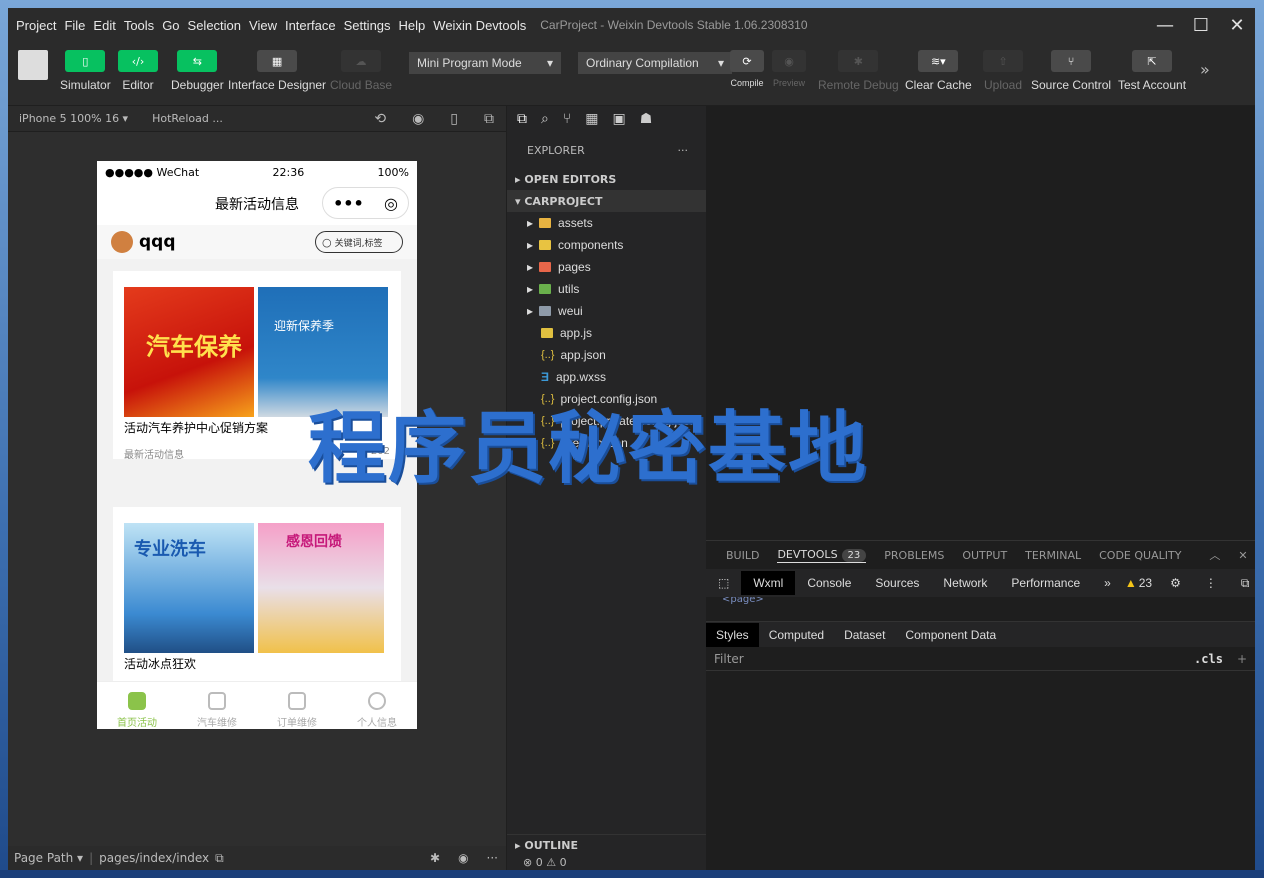  What do you see at coordinates (729, 659) in the screenshot?
I see `filter-input: Filter` at bounding box center [729, 659].